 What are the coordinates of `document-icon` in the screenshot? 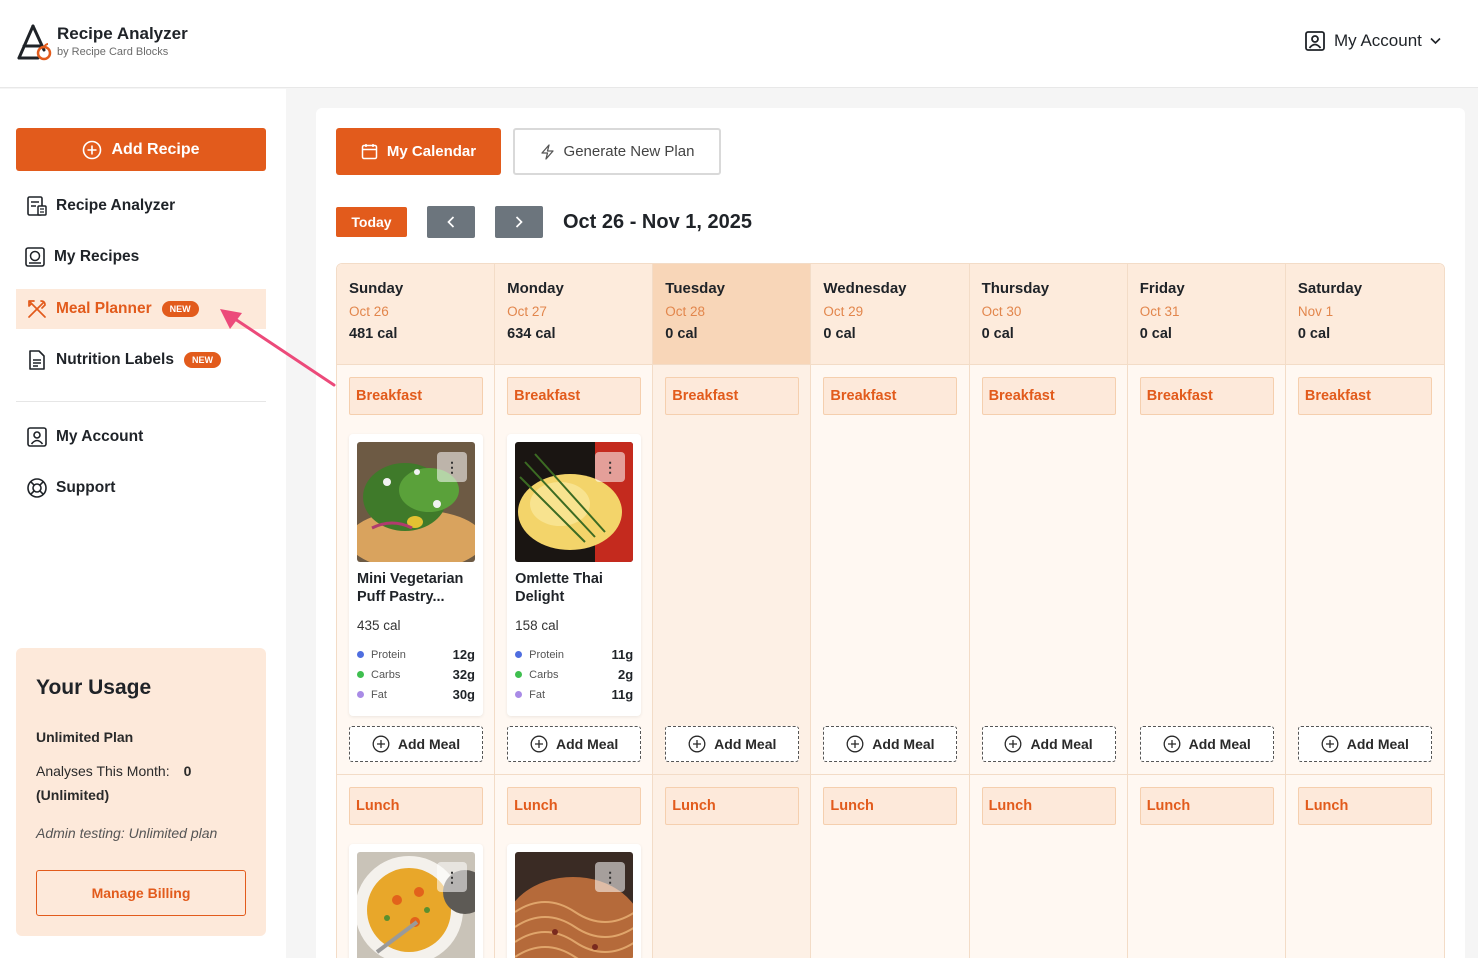 It's located at (37, 360).